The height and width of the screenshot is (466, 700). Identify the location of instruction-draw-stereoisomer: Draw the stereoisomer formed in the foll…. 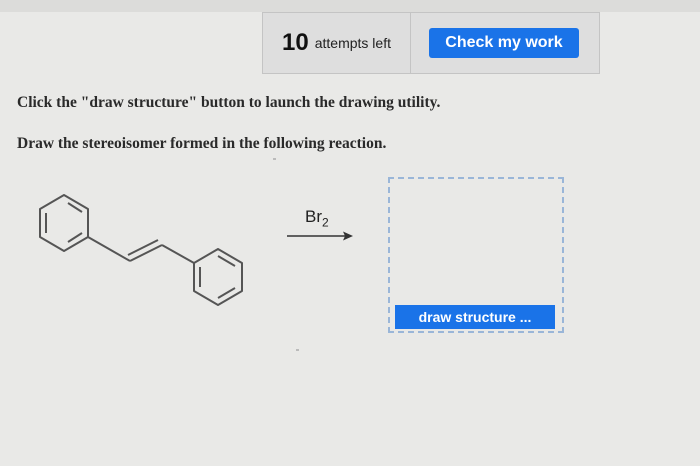
(202, 143).